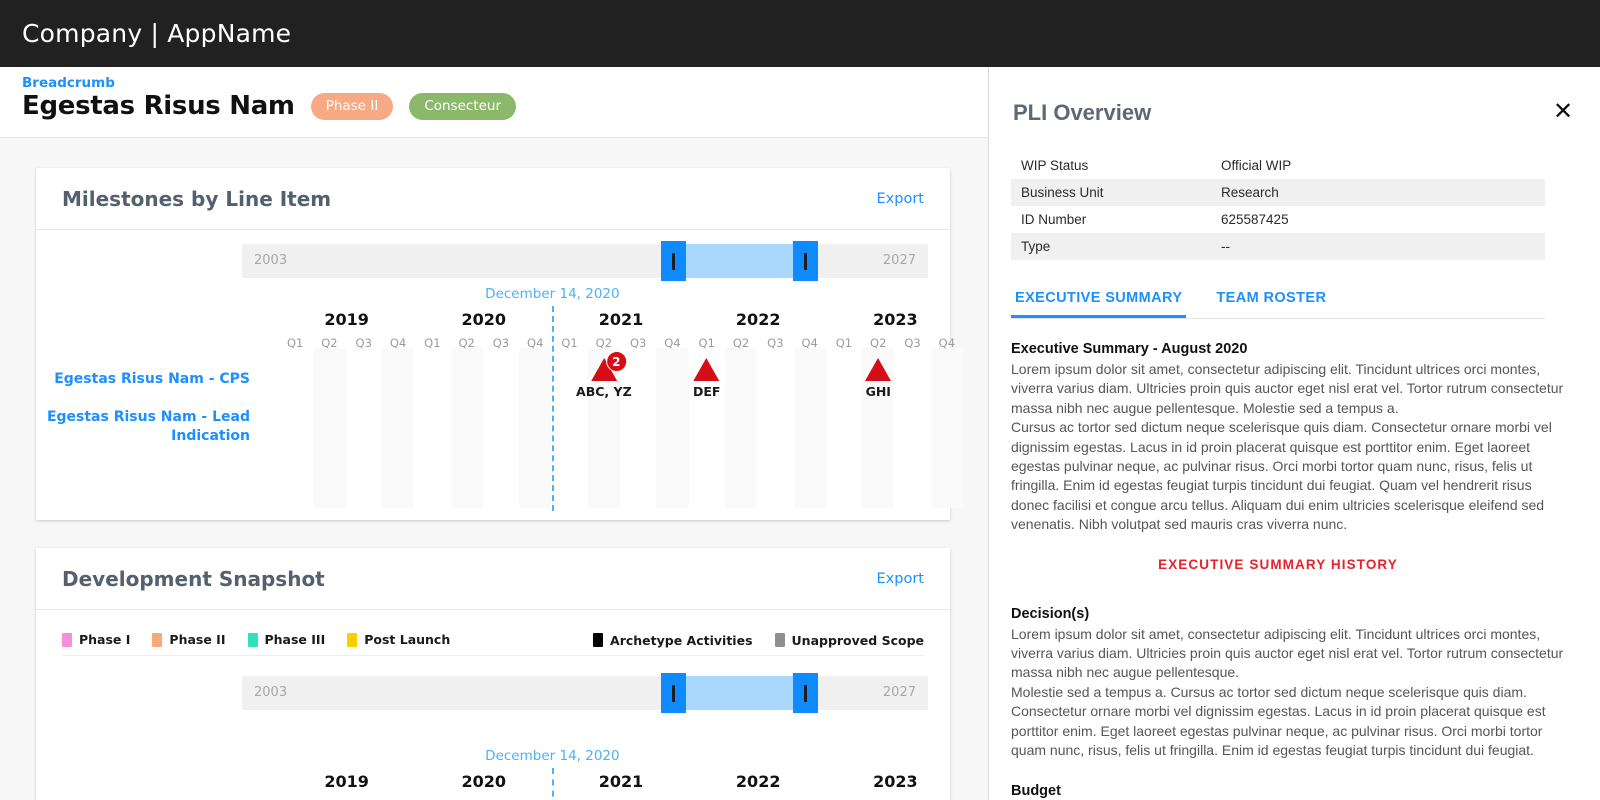  I want to click on legend-label: Phase I, so click(105, 639).